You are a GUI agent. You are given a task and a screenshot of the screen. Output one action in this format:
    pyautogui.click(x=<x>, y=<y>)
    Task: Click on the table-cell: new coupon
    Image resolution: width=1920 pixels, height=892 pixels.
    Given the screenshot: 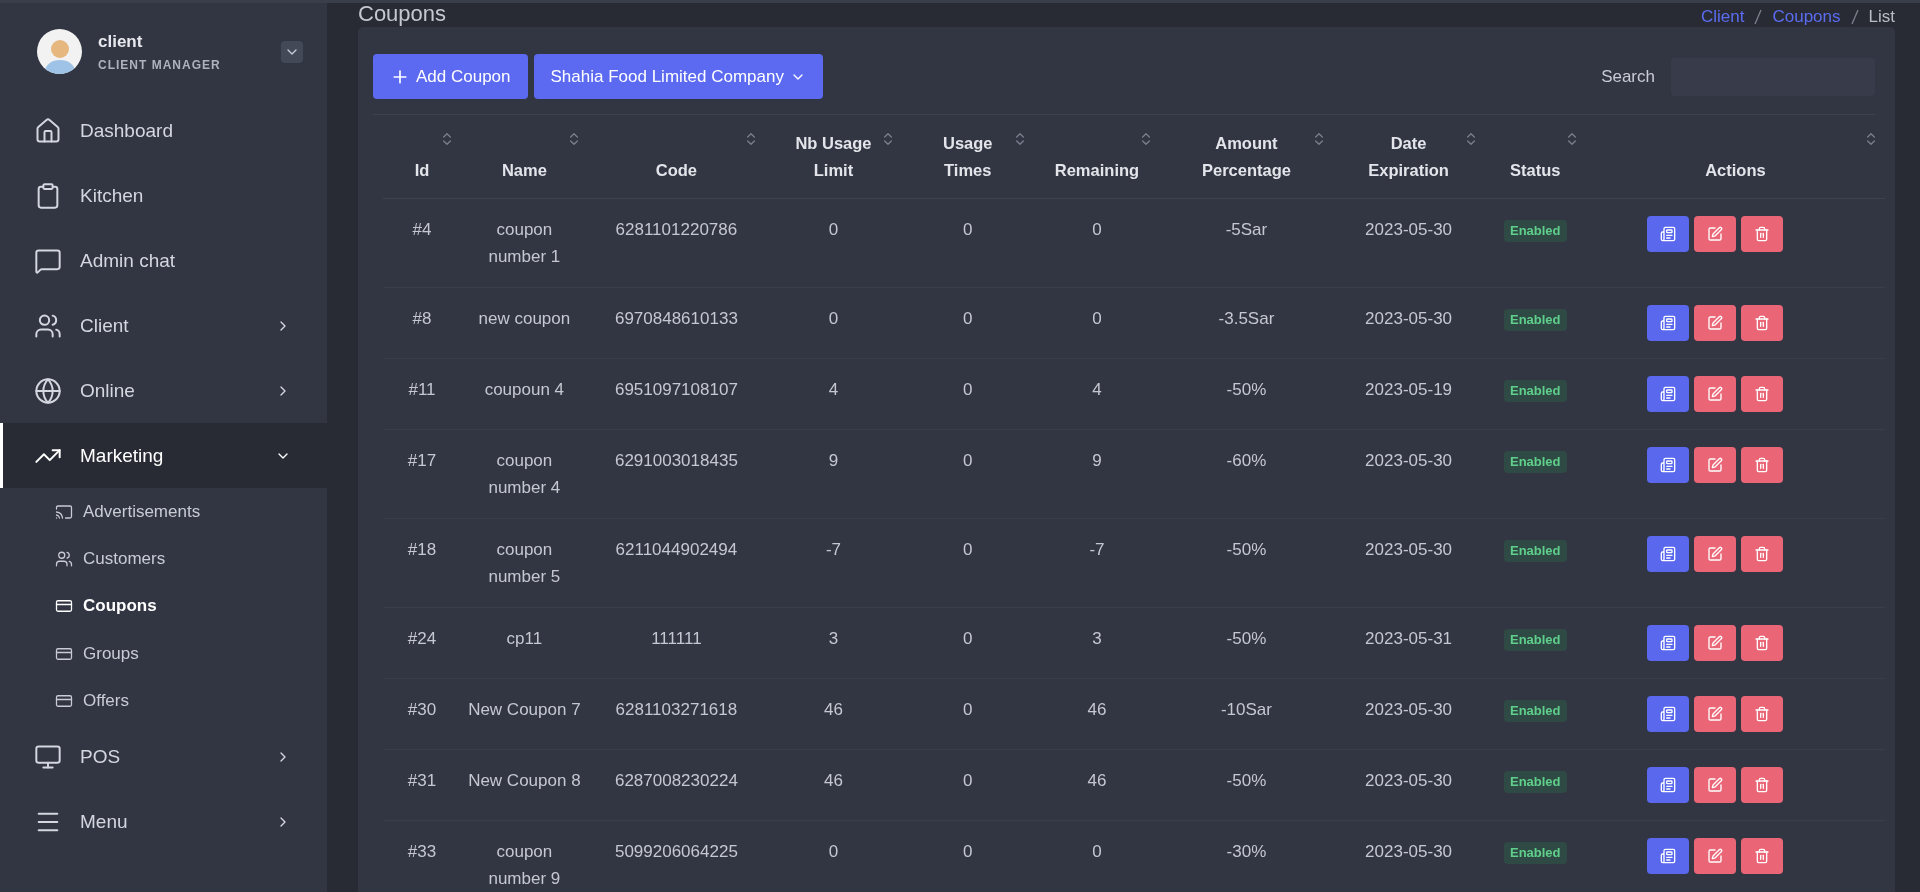 What is the action you would take?
    pyautogui.click(x=524, y=323)
    